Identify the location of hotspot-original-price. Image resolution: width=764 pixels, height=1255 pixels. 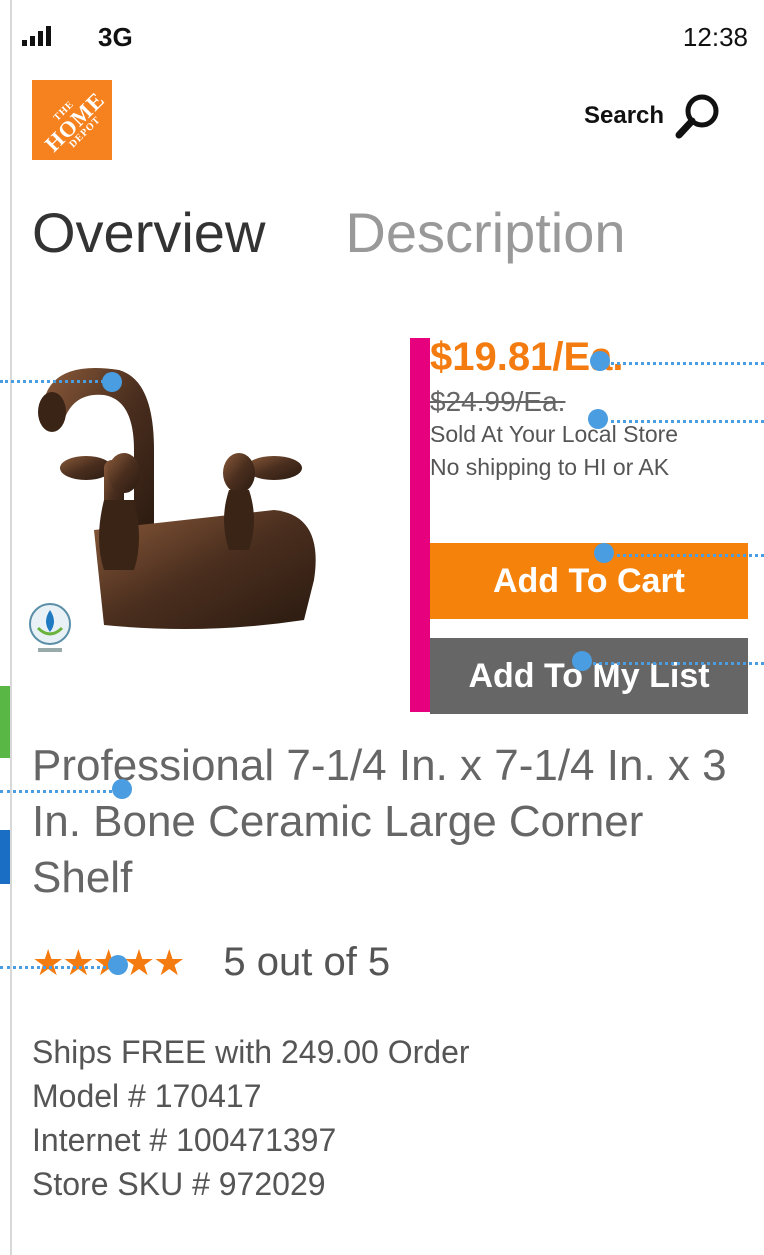
(598, 419).